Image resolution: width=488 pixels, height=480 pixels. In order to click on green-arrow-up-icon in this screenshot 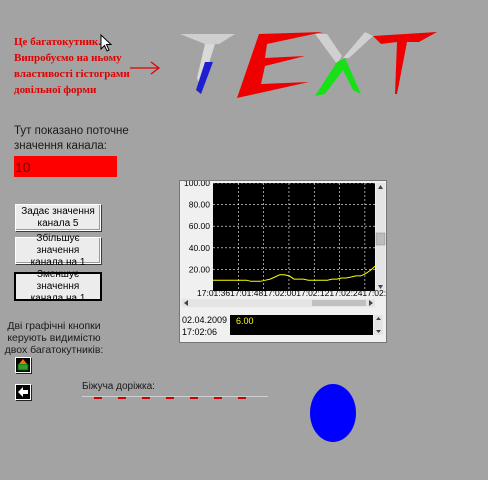, I will do `click(23, 365)`.